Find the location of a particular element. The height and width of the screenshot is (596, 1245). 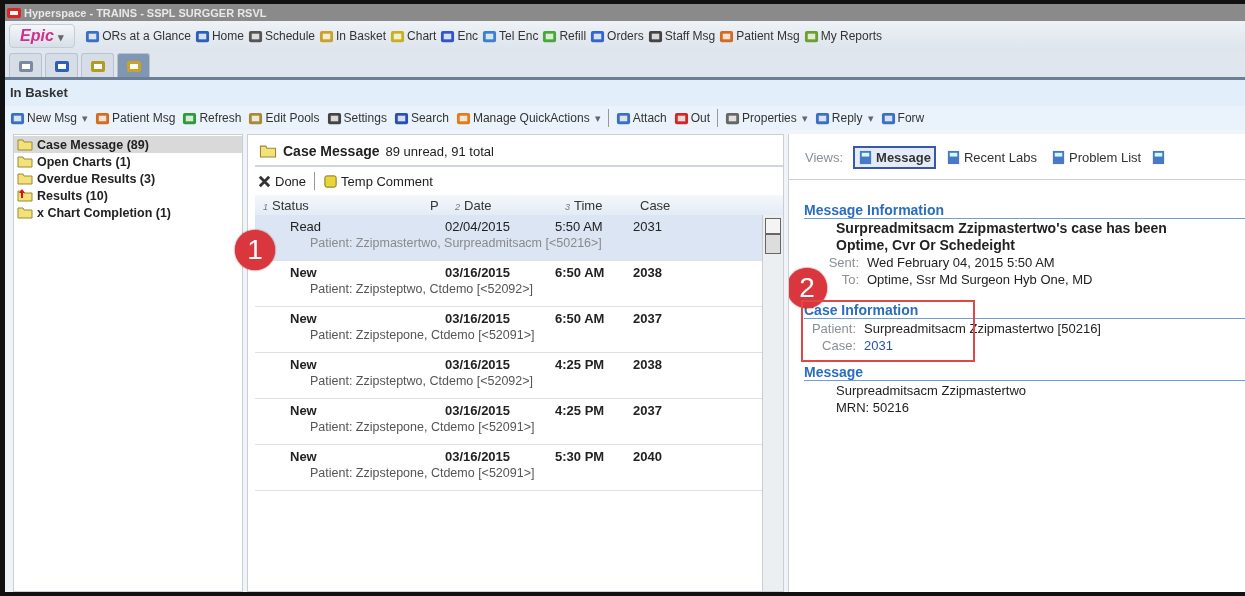

action-button: Done is located at coordinates (282, 181).